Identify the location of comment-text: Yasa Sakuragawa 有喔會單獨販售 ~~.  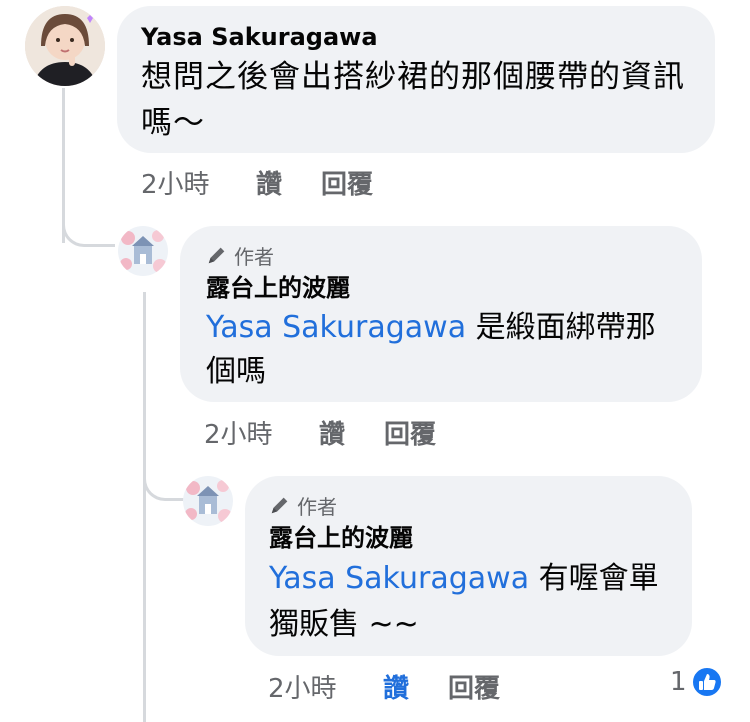
(469, 602).